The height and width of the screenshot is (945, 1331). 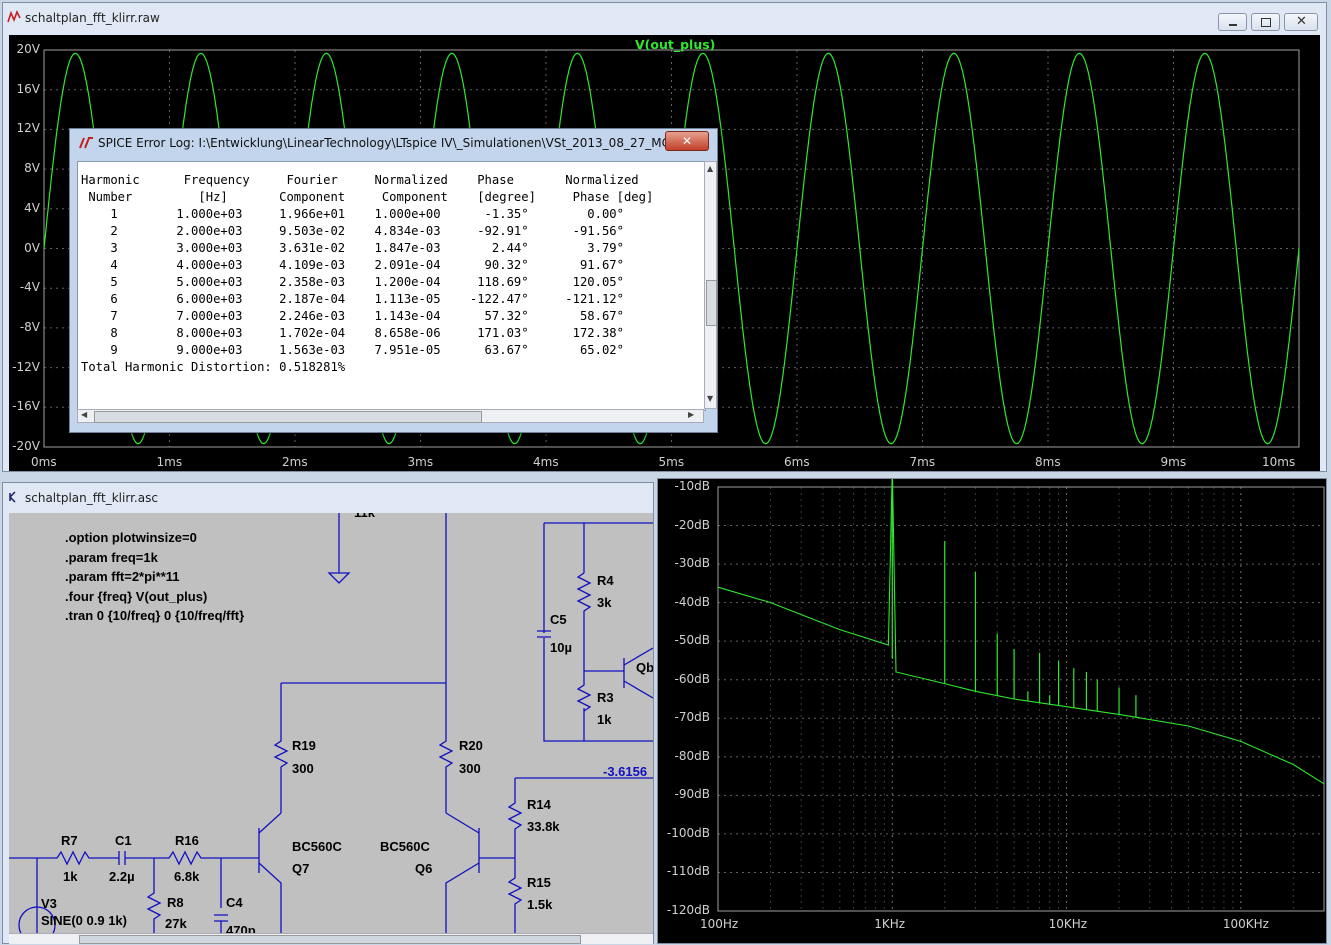 What do you see at coordinates (122, 576) in the screenshot?
I see `directive: .param fft=2*pi**11` at bounding box center [122, 576].